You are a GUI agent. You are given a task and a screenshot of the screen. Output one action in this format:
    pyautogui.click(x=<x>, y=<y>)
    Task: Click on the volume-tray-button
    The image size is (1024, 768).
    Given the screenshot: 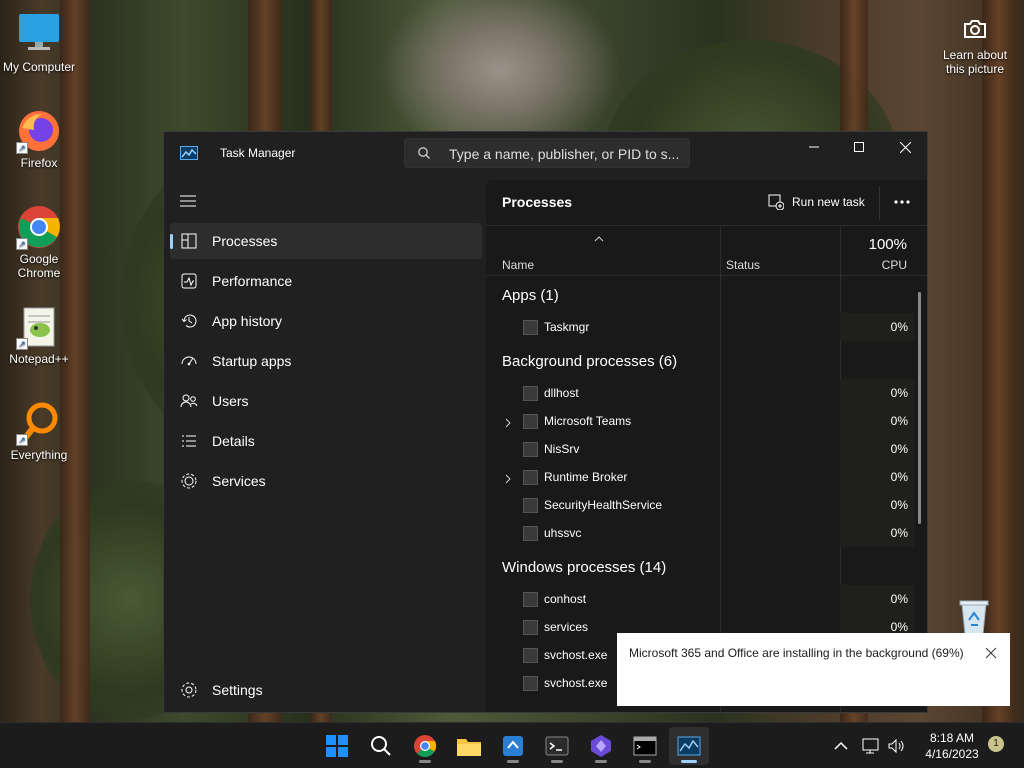 What is the action you would take?
    pyautogui.click(x=897, y=746)
    